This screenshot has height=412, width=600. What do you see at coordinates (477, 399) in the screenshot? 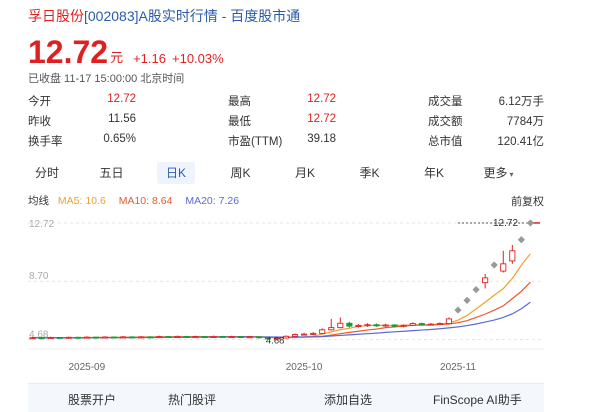
I see `footer-button-3: FinScope AI助手` at bounding box center [477, 399].